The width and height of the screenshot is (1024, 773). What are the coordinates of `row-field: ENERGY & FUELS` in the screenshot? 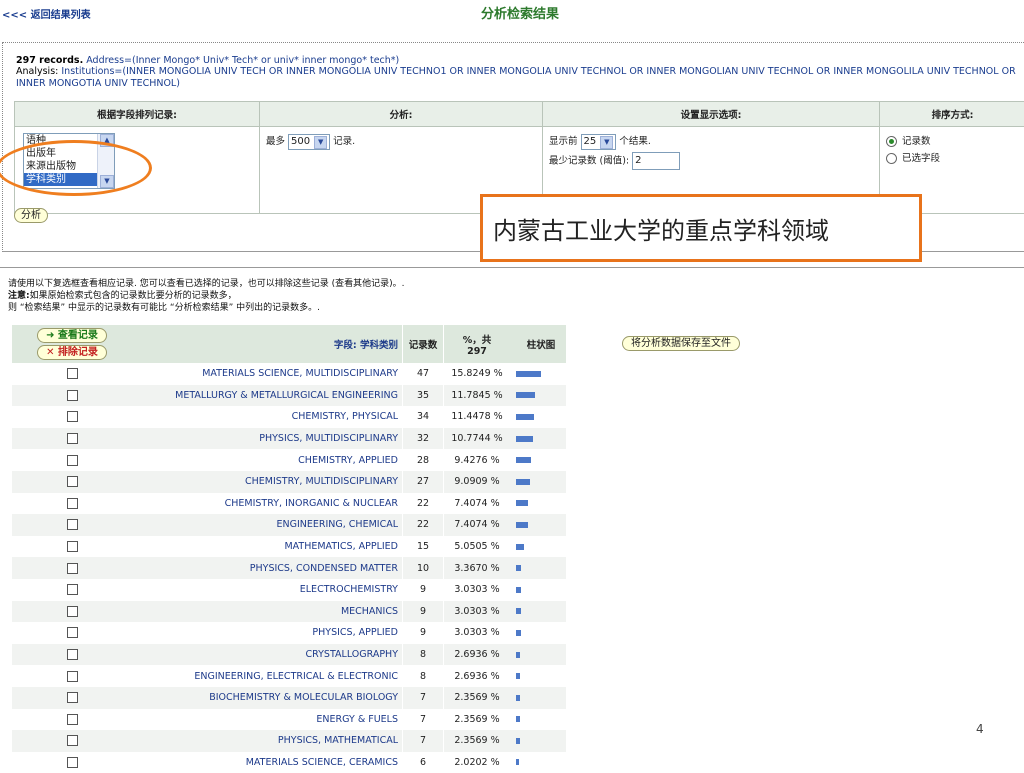 It's located at (267, 720).